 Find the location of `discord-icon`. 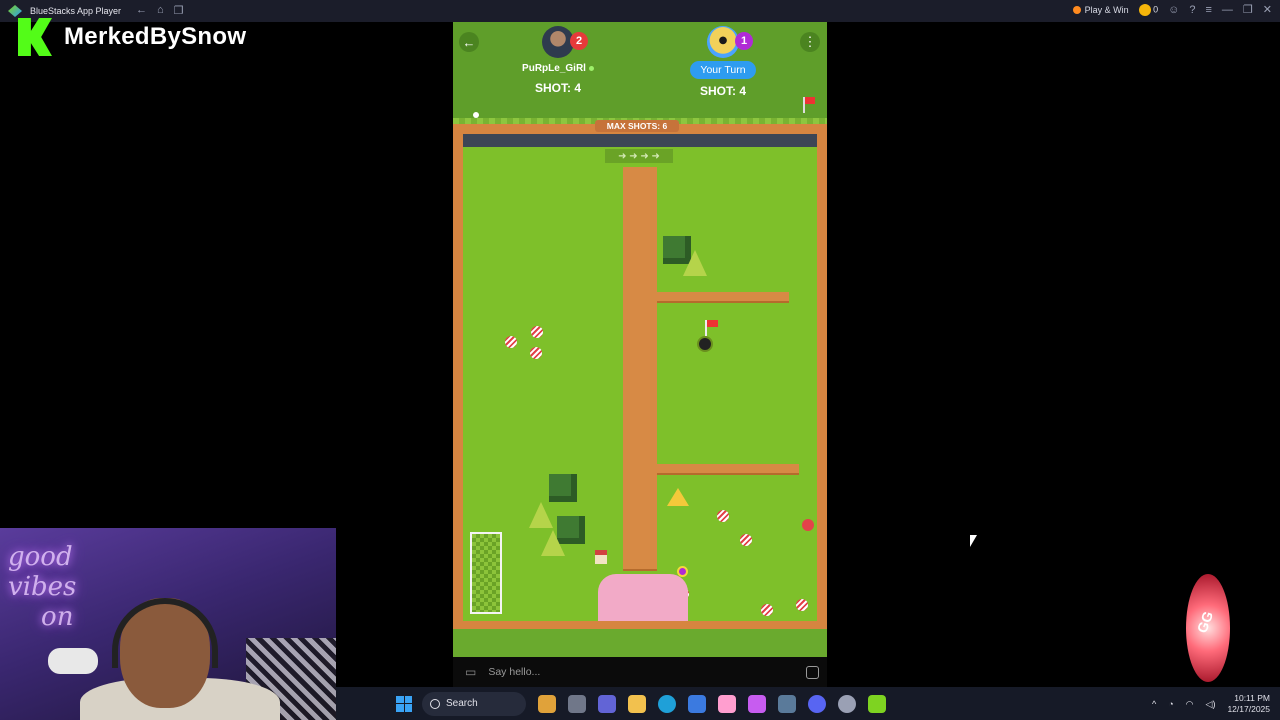

discord-icon is located at coordinates (817, 703).